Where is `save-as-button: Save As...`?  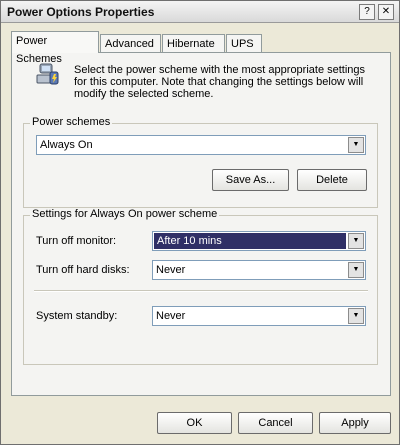
save-as-button: Save As... is located at coordinates (250, 180).